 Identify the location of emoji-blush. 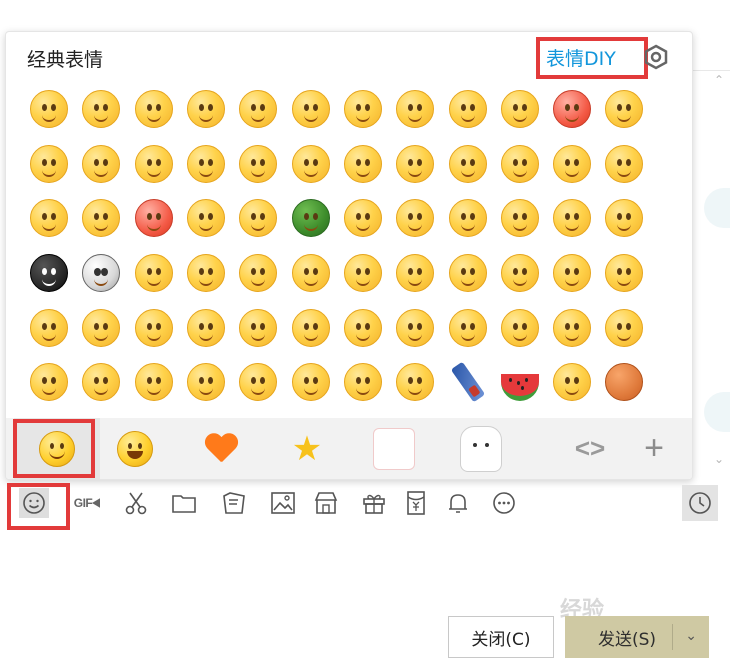
(363, 109).